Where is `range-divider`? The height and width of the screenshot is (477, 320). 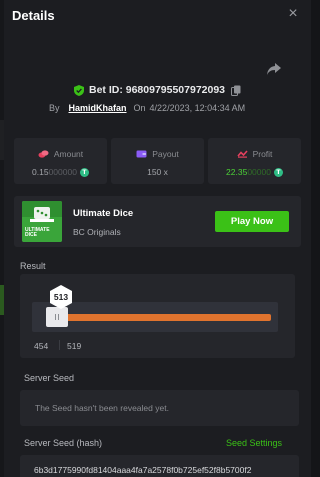
range-divider is located at coordinates (59, 345).